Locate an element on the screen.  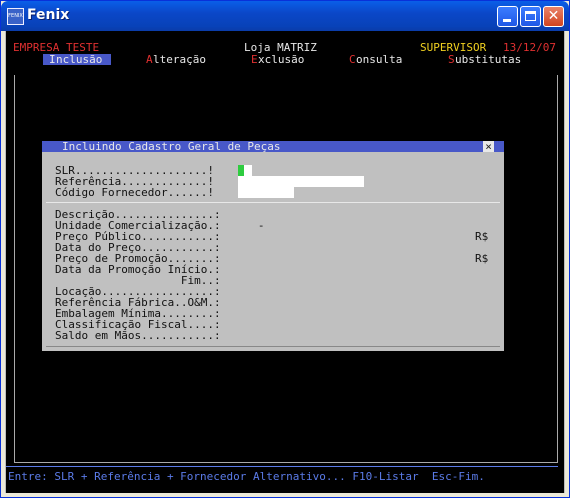
saldo-maos-label: Saldo em Mãos...........: is located at coordinates (138, 335).